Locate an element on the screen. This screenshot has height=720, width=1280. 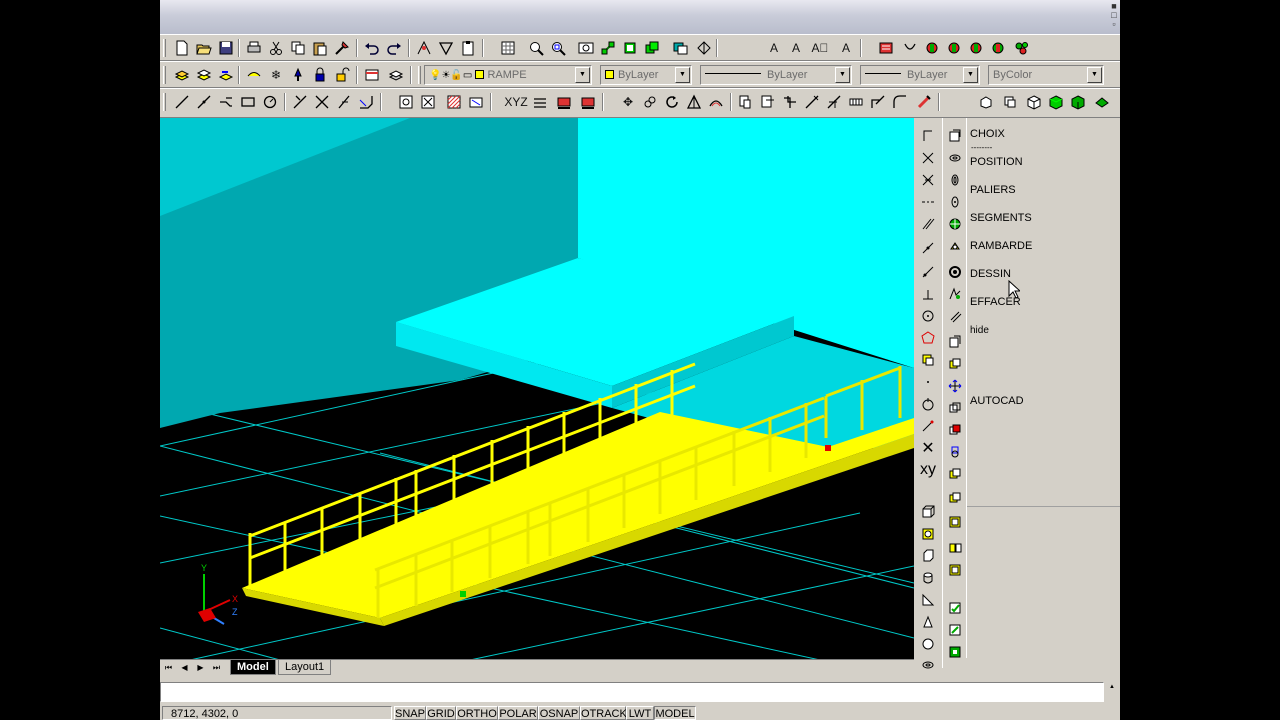
extend-icon is located at coordinates (322, 102).